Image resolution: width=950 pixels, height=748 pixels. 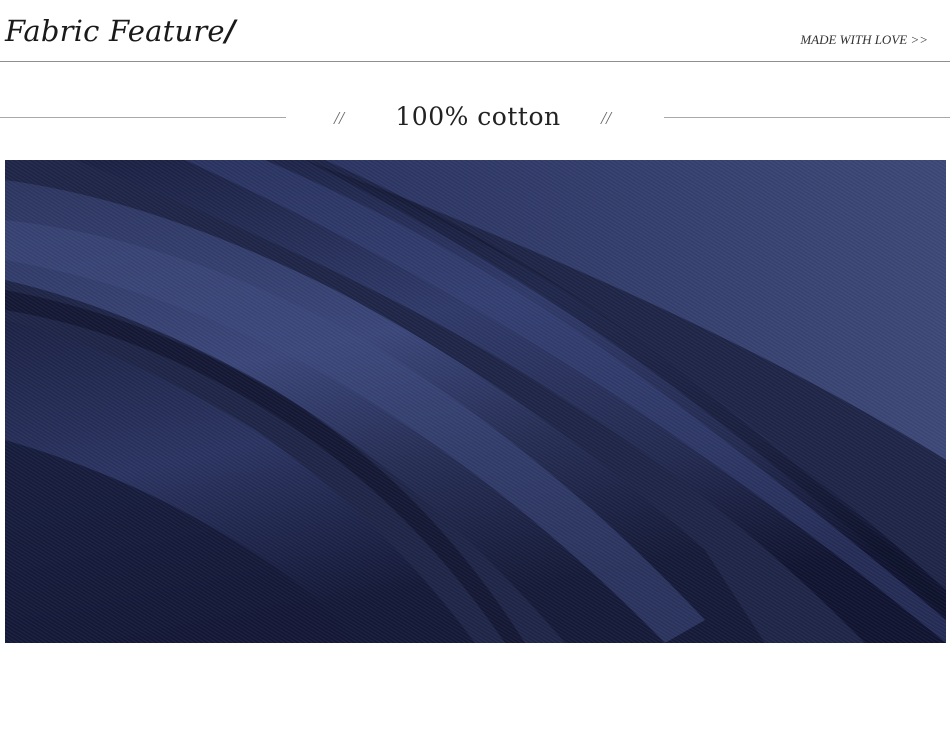 I want to click on page-title-text: Fabric Feature, so click(x=115, y=31).